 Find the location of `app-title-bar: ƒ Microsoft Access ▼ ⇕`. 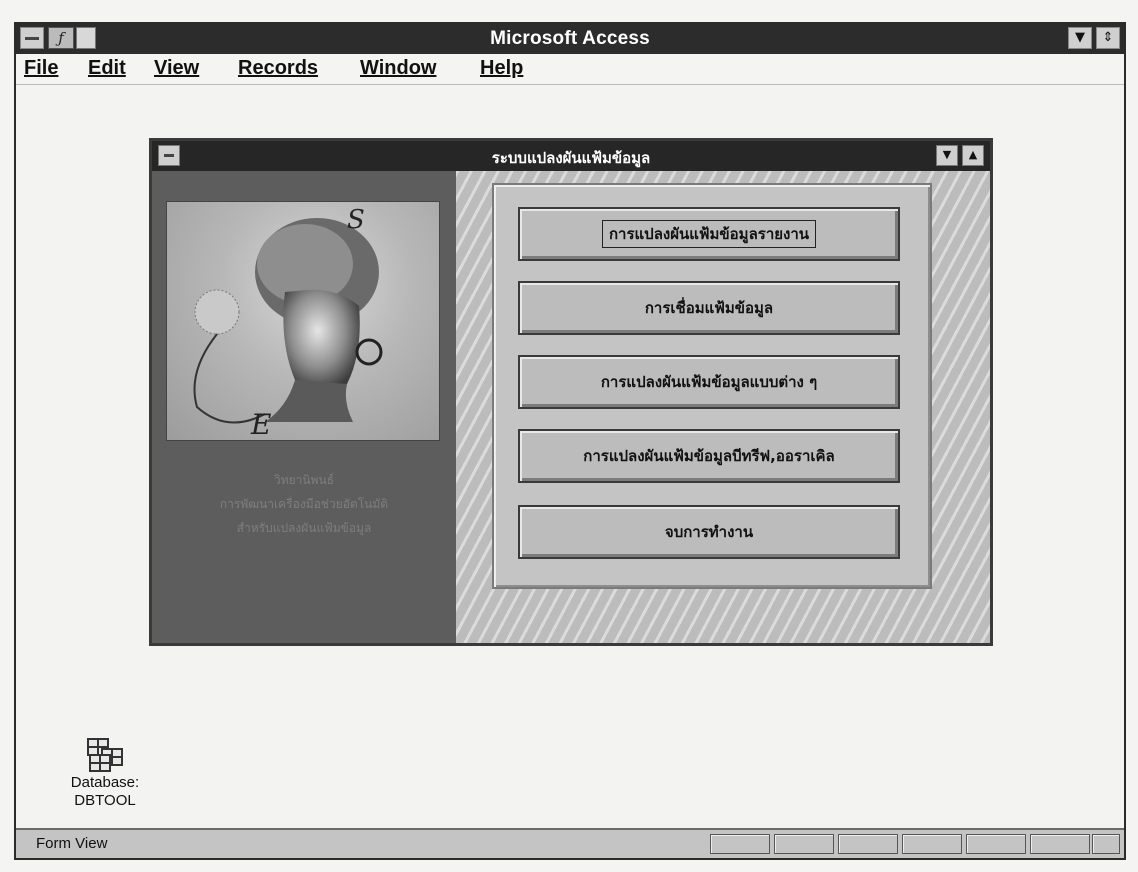

app-title-bar: ƒ Microsoft Access ▼ ⇕ is located at coordinates (570, 39).